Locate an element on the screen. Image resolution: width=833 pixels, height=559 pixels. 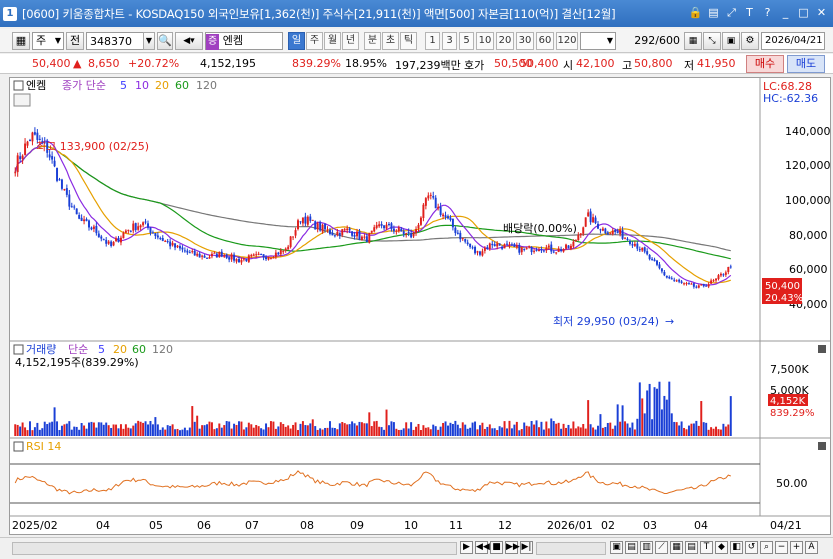
interval-custom-input: ▼ is located at coordinates (598, 41).